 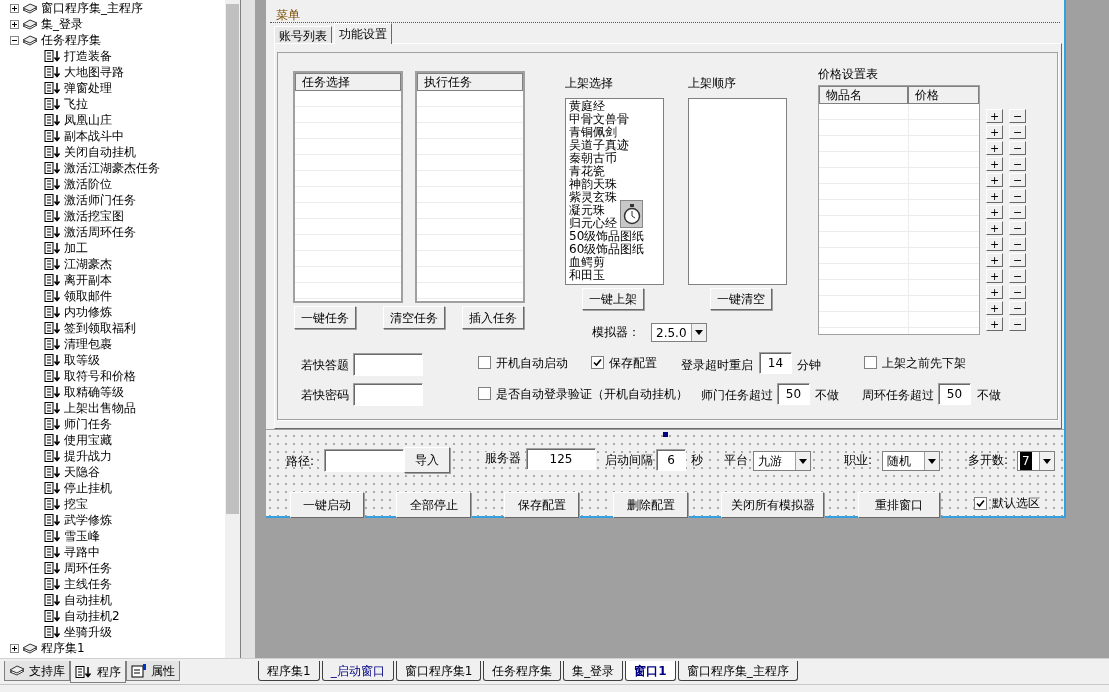 What do you see at coordinates (737, 191) in the screenshot?
I see `shelf-order-list` at bounding box center [737, 191].